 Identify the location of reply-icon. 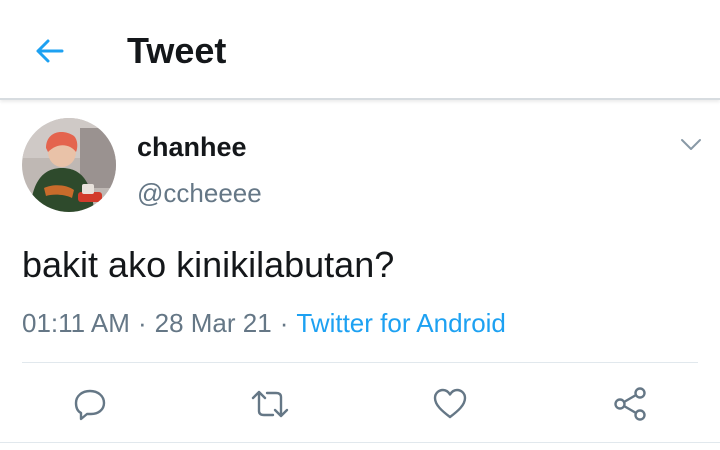
(90, 405).